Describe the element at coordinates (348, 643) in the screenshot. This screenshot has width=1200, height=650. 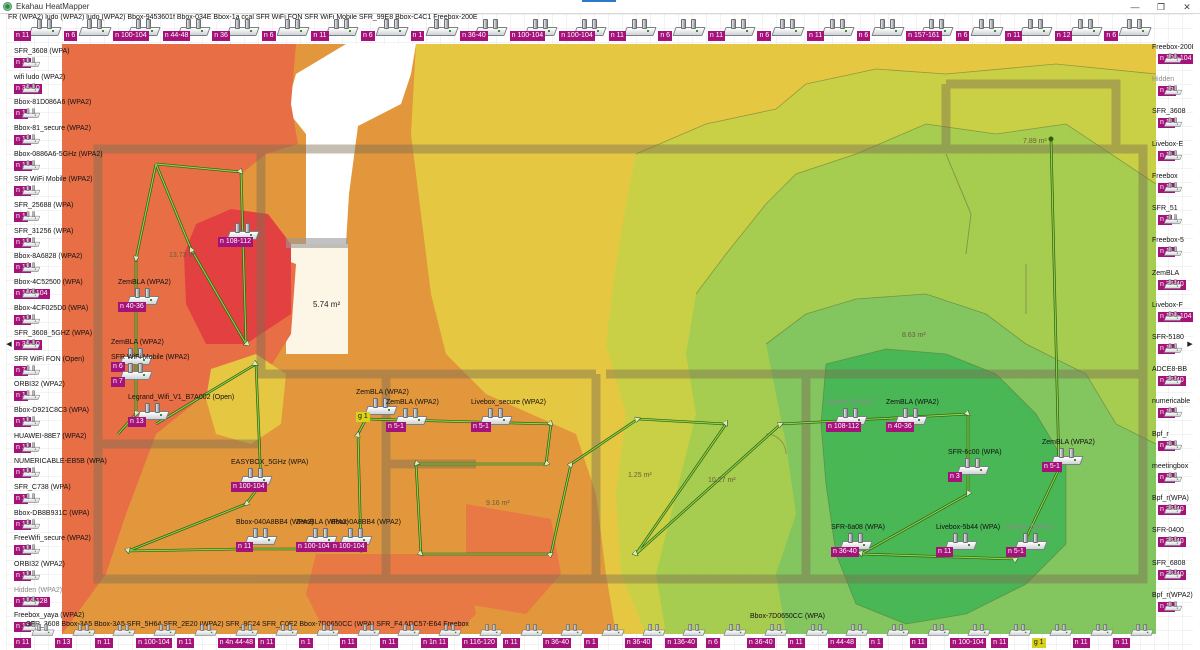
I see `channel-badge: n 11` at that location.